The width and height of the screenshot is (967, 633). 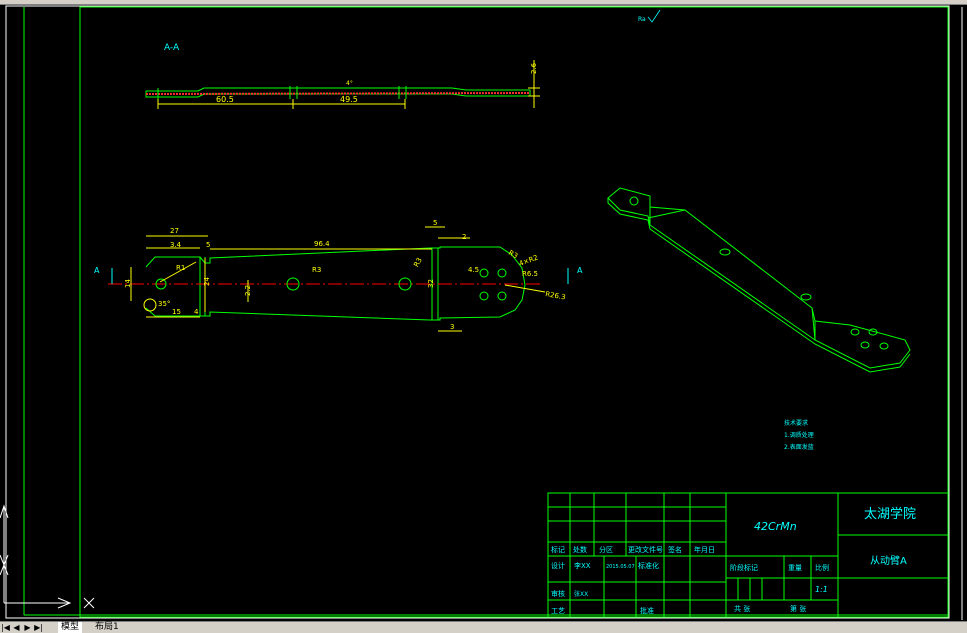 I want to click on dim-15: 15, so click(x=176, y=312).